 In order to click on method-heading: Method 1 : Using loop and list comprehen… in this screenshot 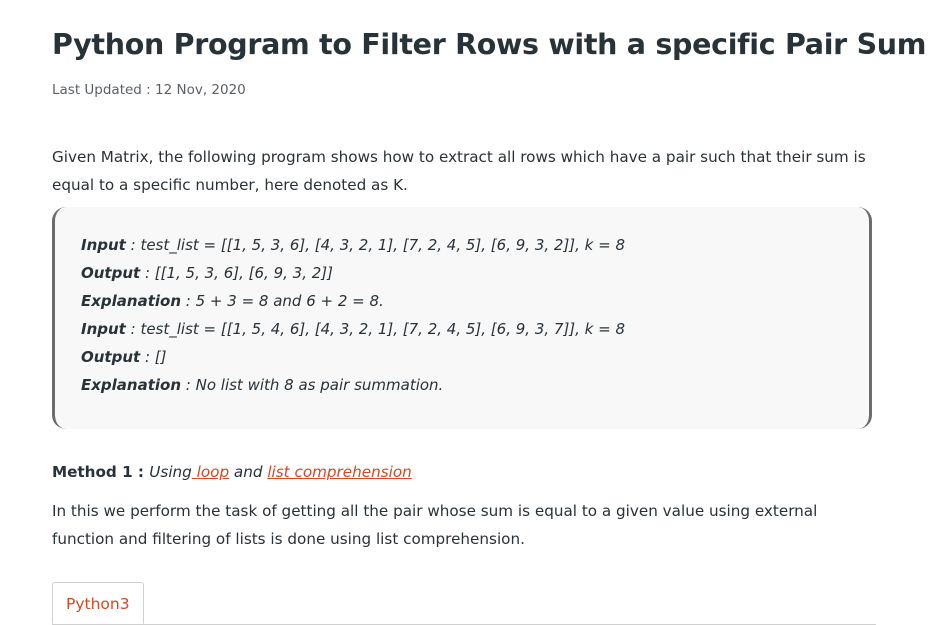, I will do `click(232, 472)`.